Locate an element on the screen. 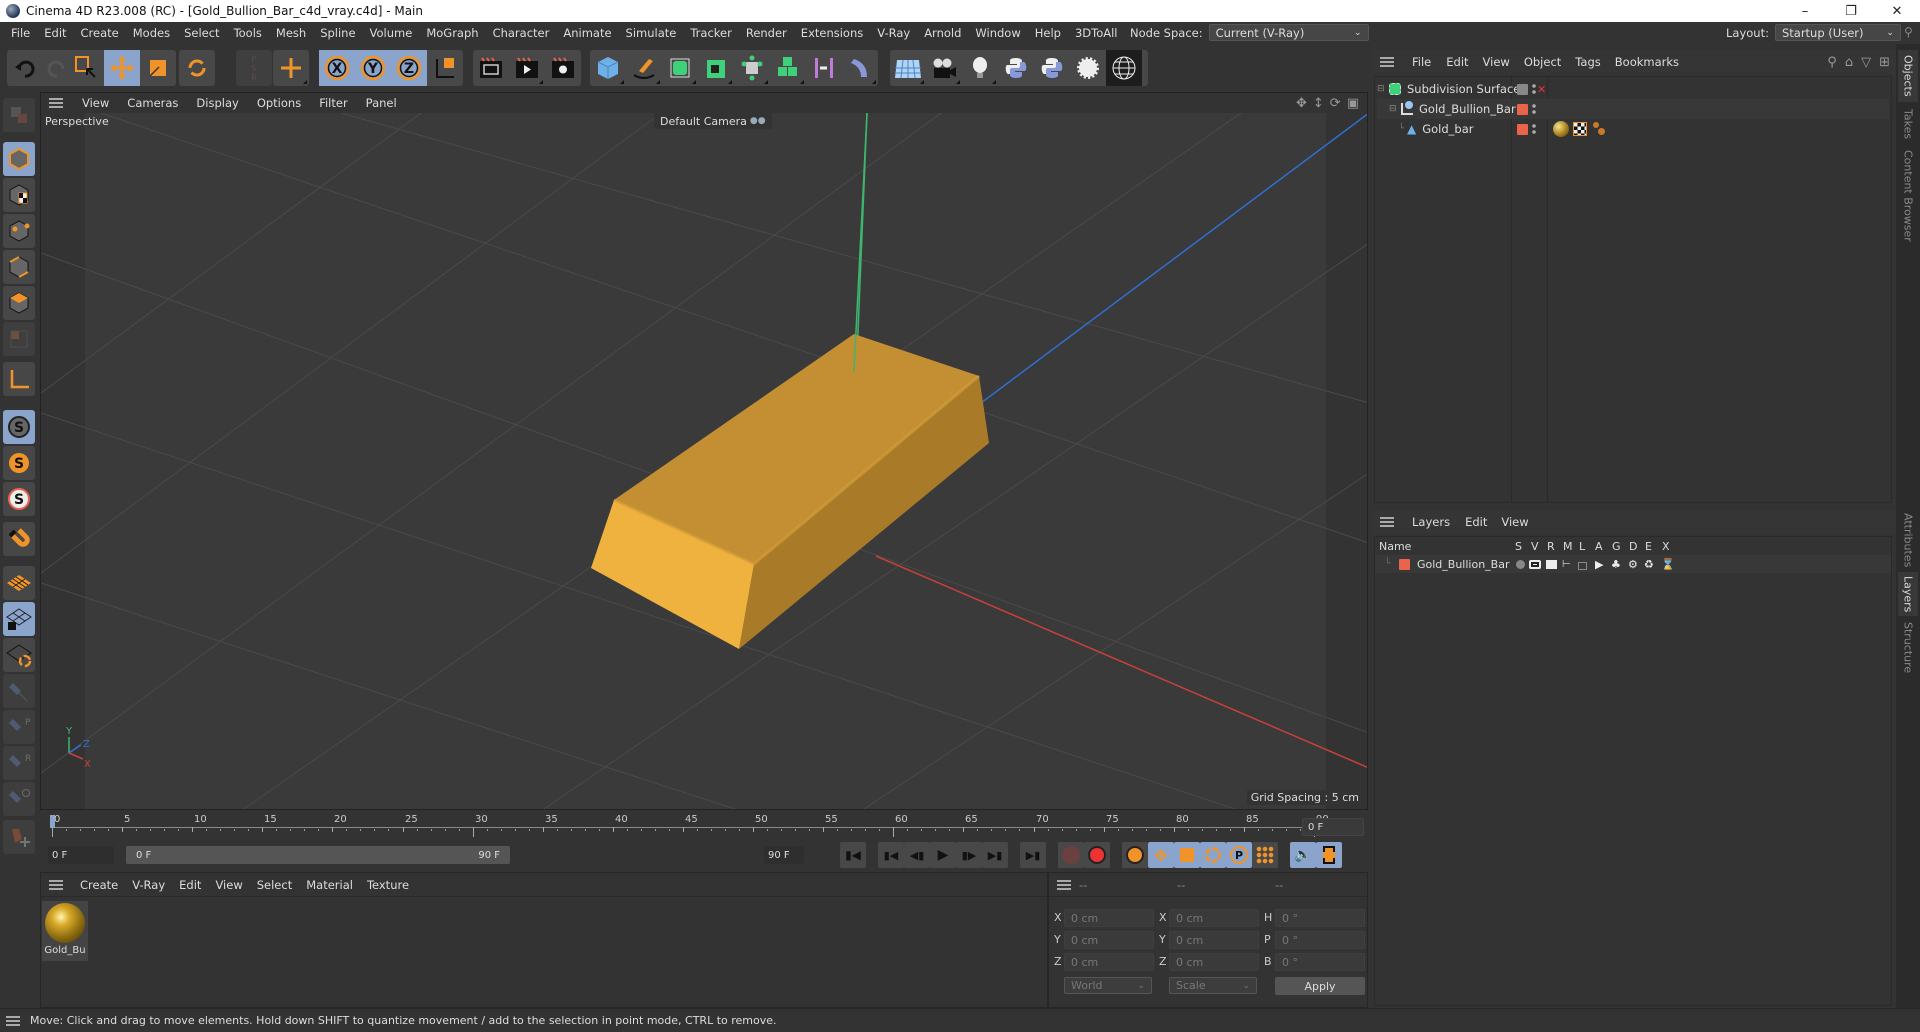 This screenshot has width=1920, height=1032. coordinate-mode-dropdown: World ⌄ is located at coordinates (1108, 985).